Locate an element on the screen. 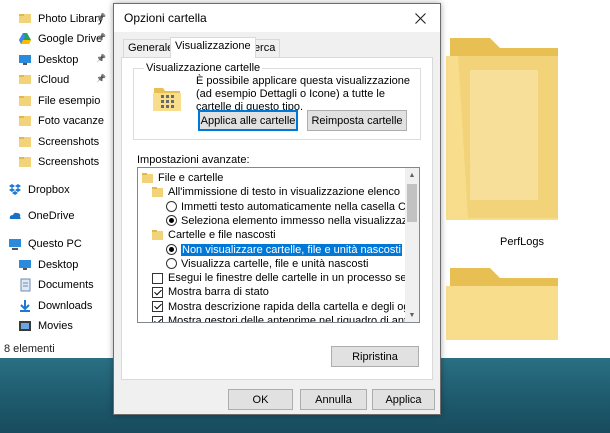  close-button is located at coordinates (420, 18).